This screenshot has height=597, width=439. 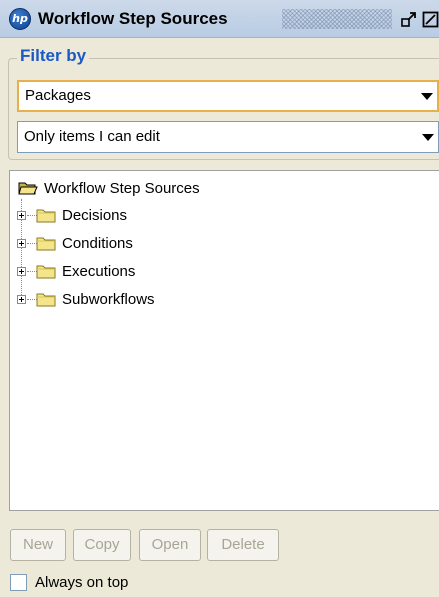 I want to click on hp-logo-text: hp, so click(x=20, y=18).